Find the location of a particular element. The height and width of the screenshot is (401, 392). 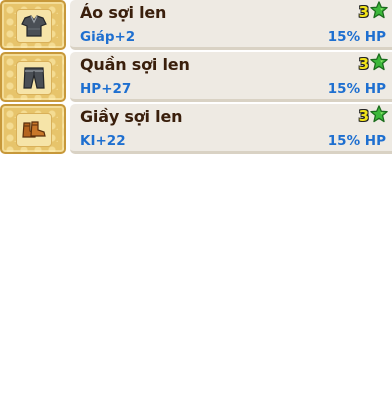

list-item-pants: Quần sợi len HP+27 15% HP 3 is located at coordinates (196, 78).